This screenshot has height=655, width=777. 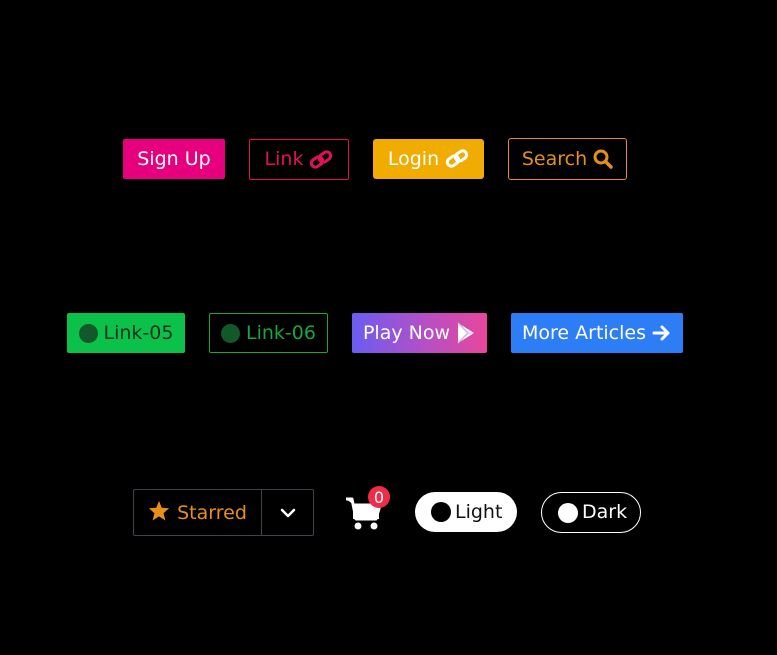 I want to click on login-button: Login, so click(x=428, y=159).